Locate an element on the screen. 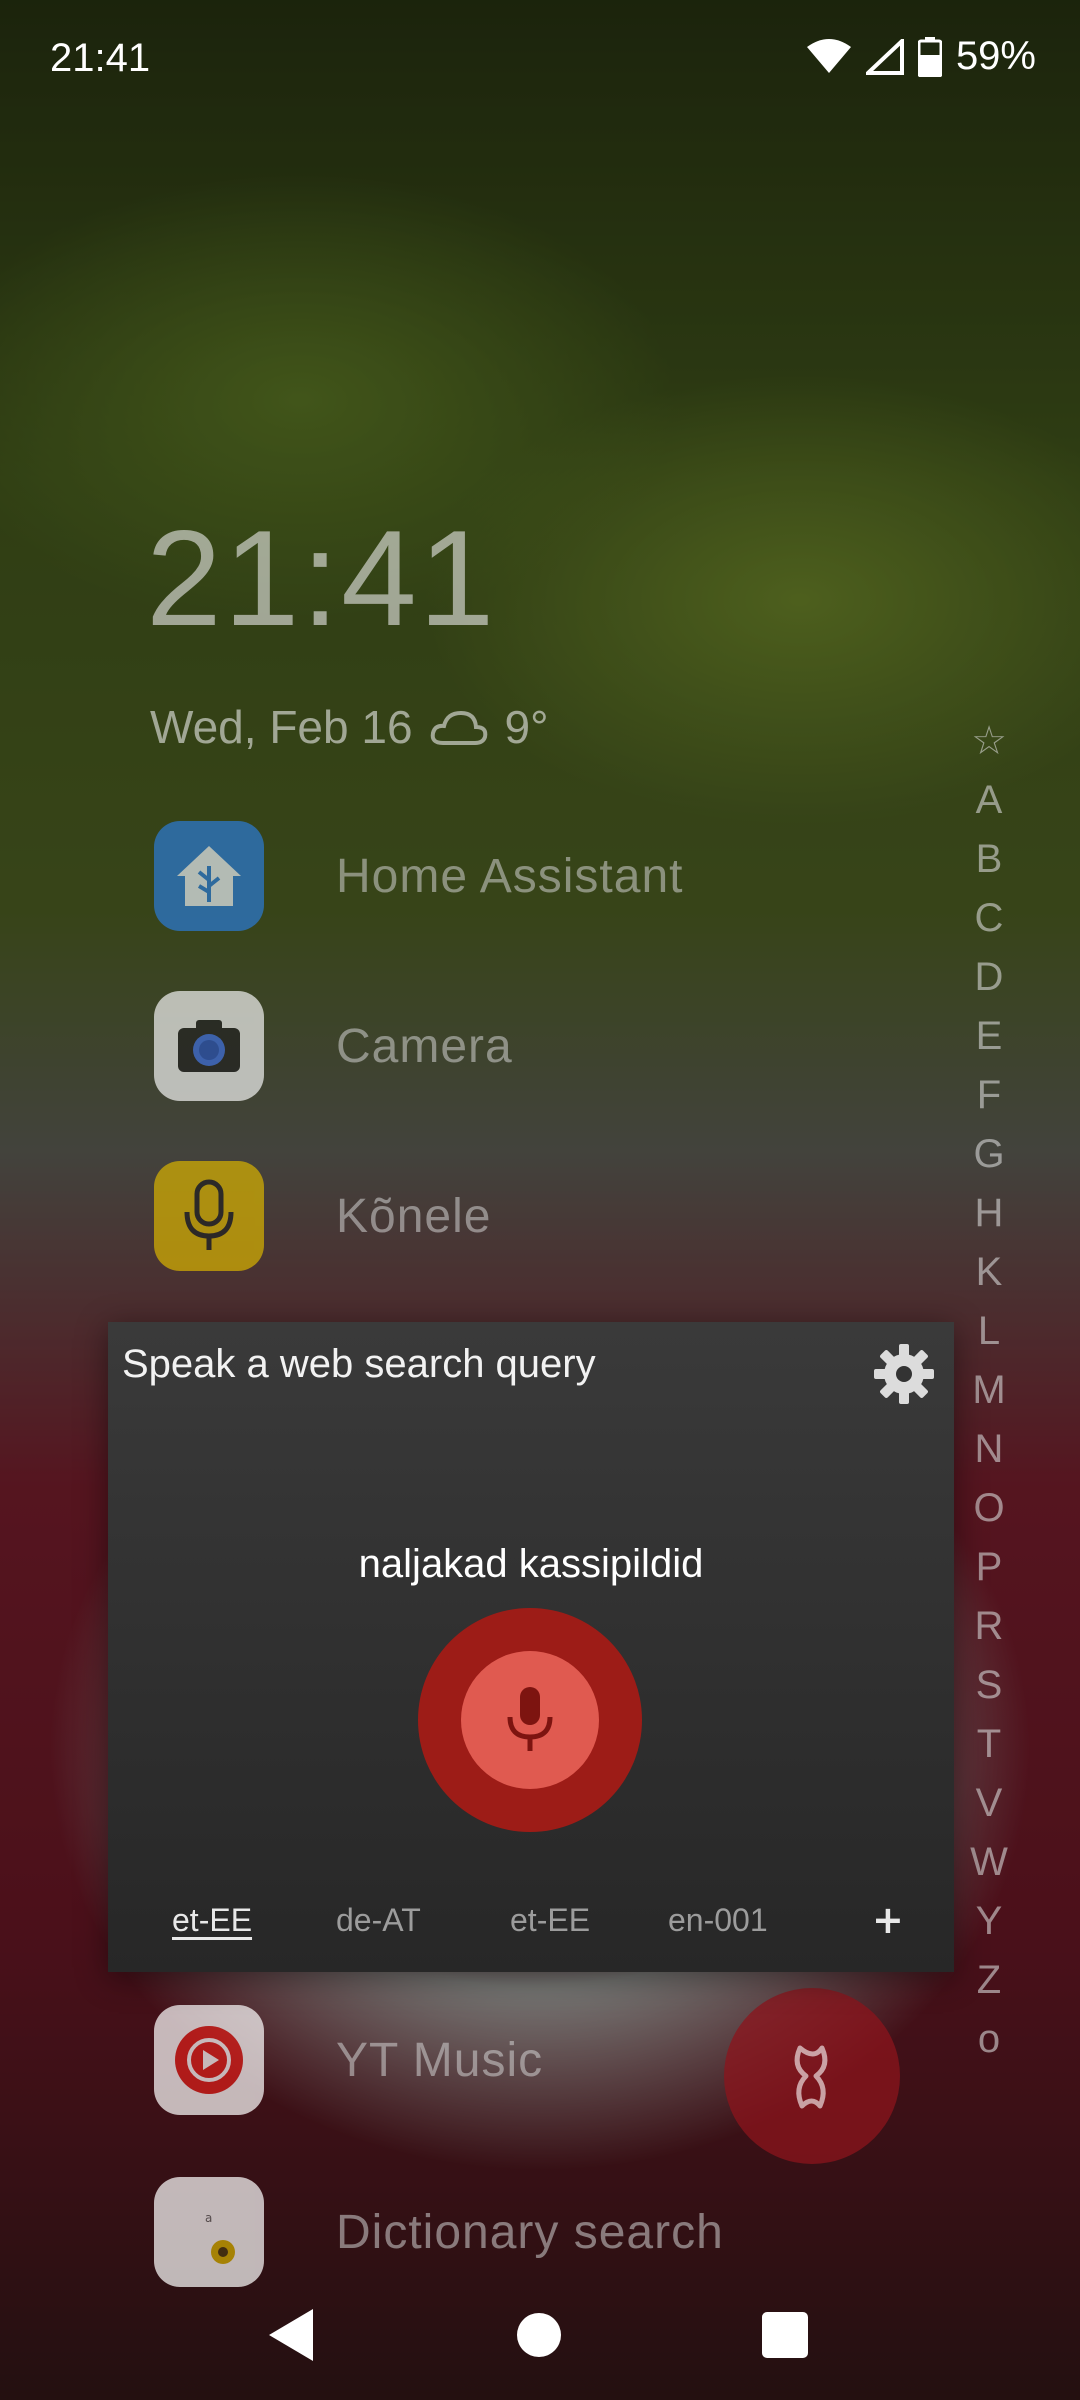 The image size is (1080, 2400). app-label: Home Assistant is located at coordinates (510, 876).